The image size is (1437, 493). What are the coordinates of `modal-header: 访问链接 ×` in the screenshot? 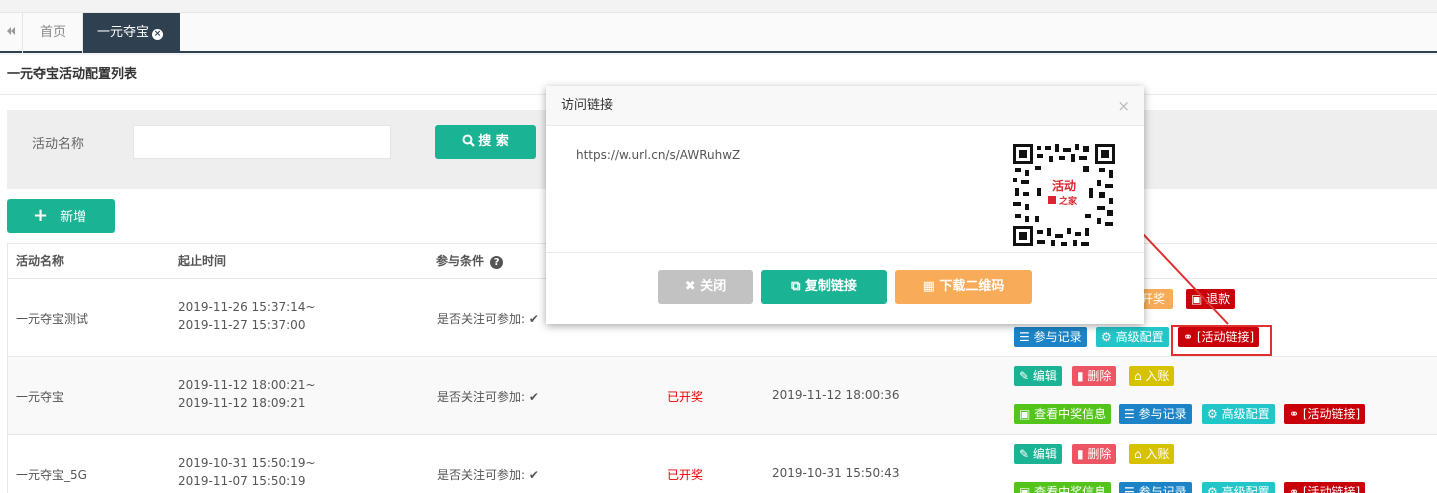 It's located at (845, 106).